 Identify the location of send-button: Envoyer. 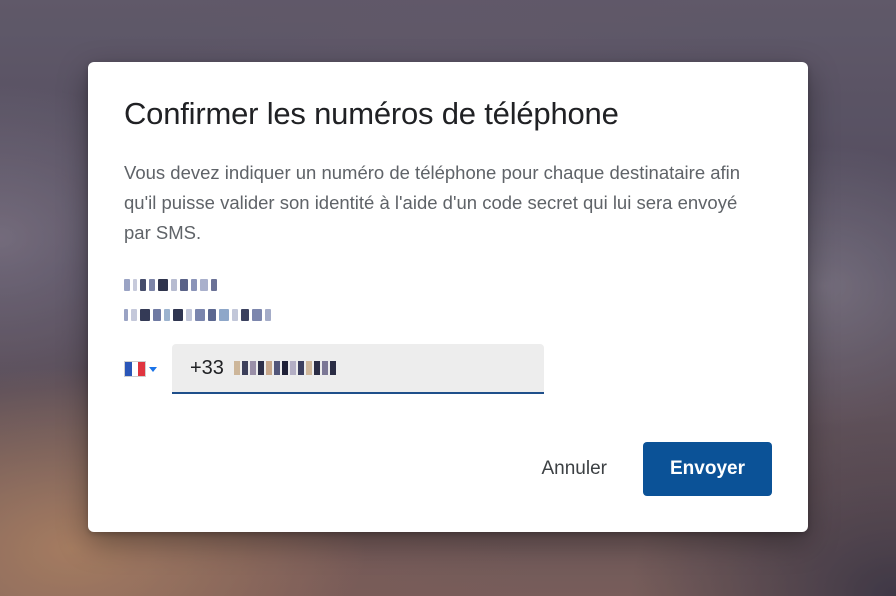
(707, 469).